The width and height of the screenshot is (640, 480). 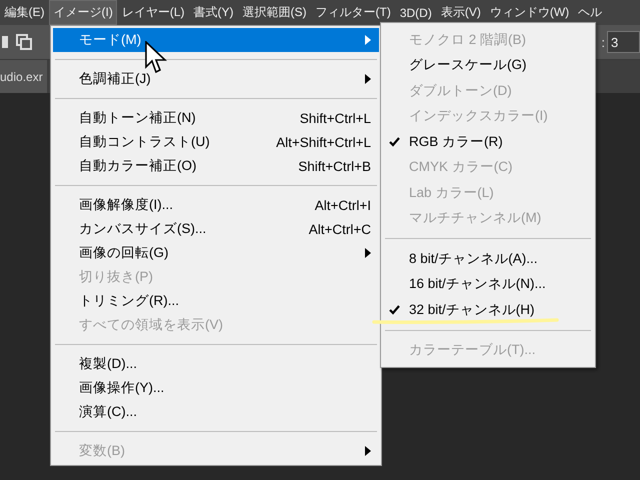 I want to click on menu-item: モード(M), so click(x=216, y=40).